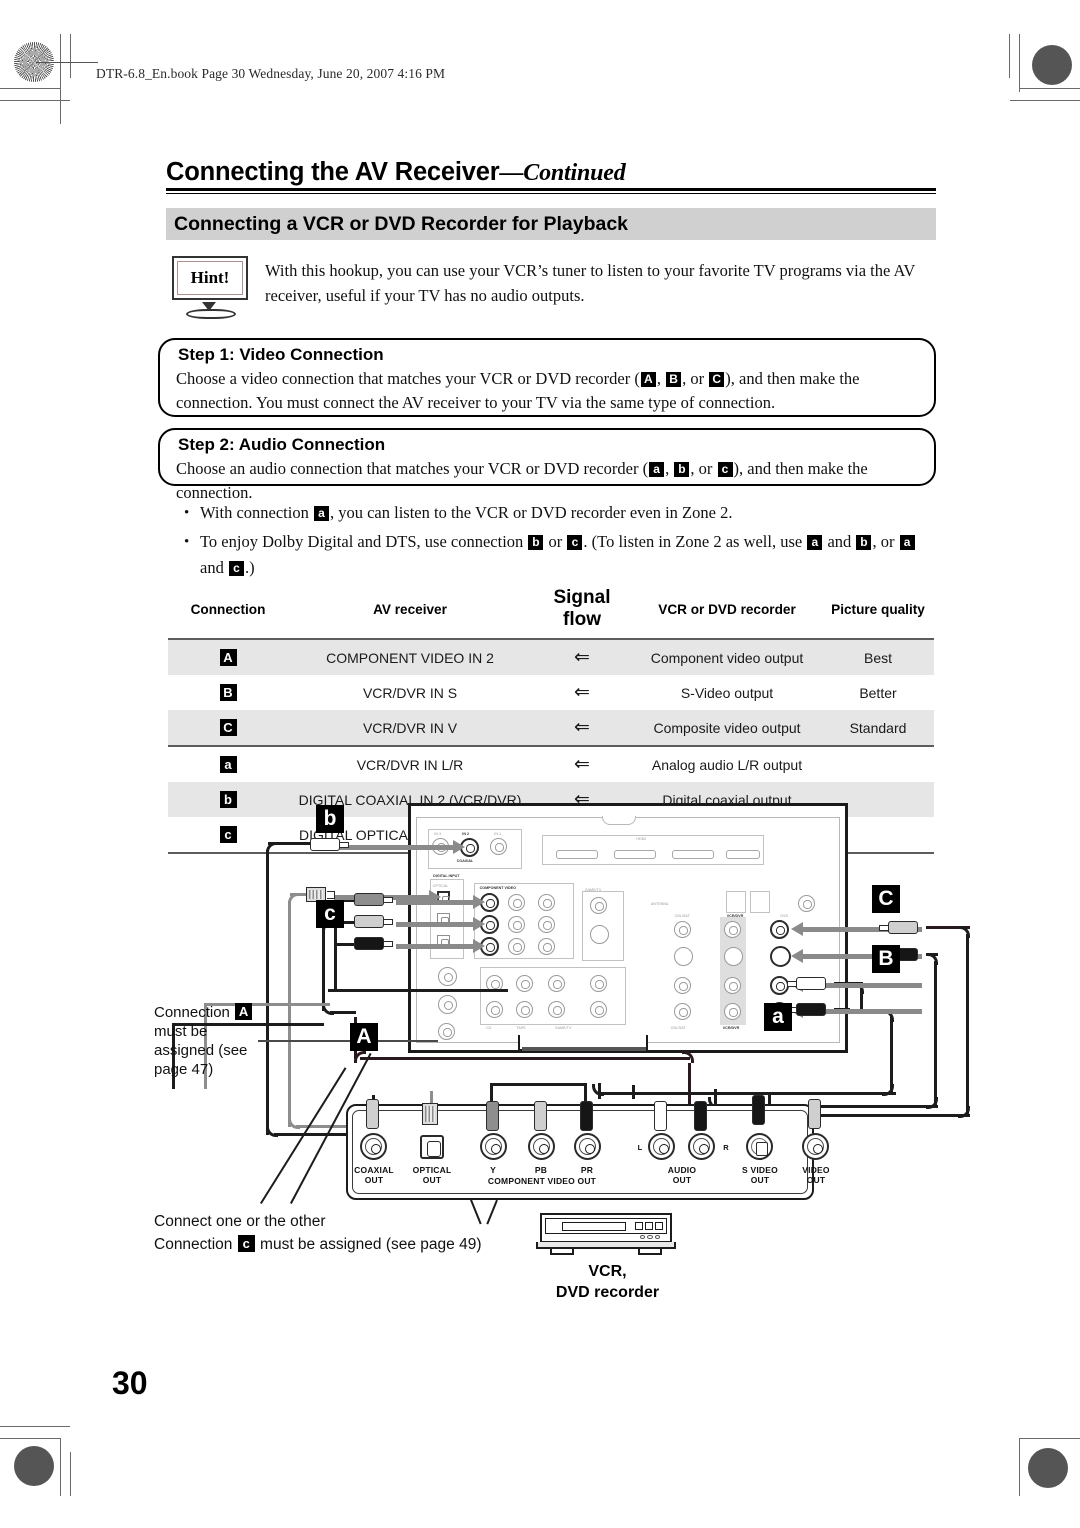 Image resolution: width=1080 pixels, height=1528 pixels. What do you see at coordinates (683, 956) in the screenshot?
I see `cbl-sat-svideo-jack` at bounding box center [683, 956].